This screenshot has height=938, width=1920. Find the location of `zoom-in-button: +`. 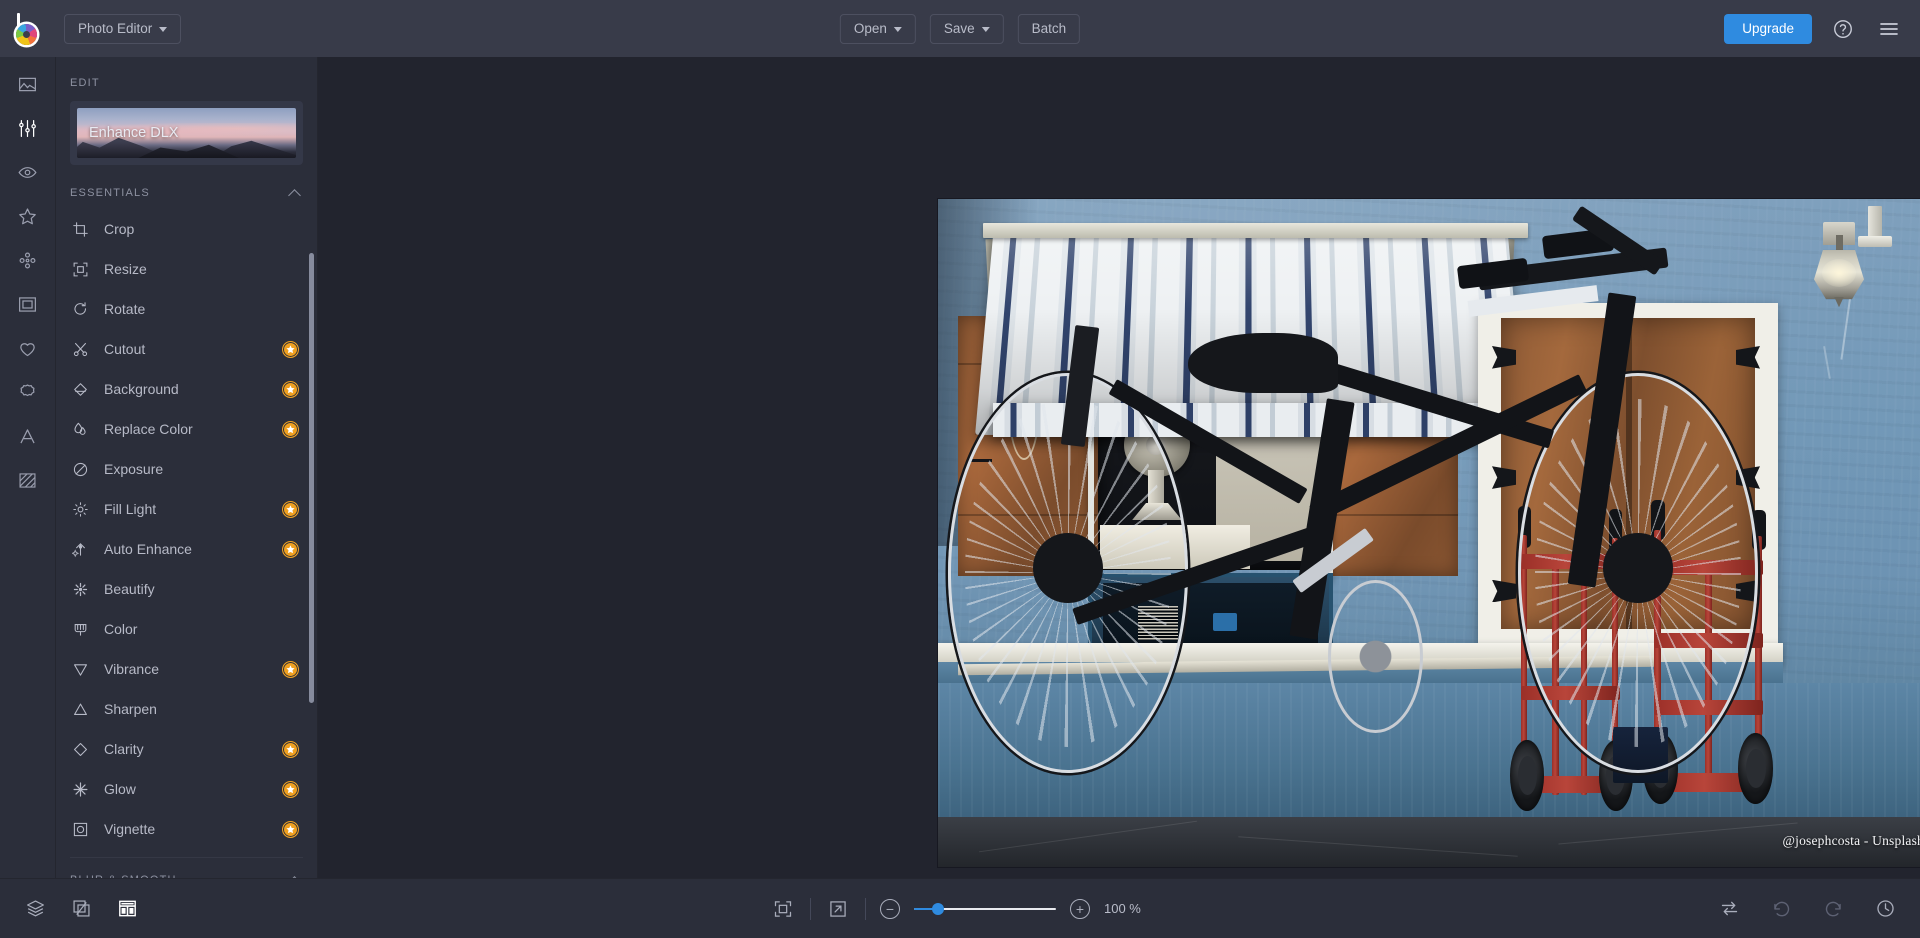

zoom-in-button: + is located at coordinates (1080, 908).